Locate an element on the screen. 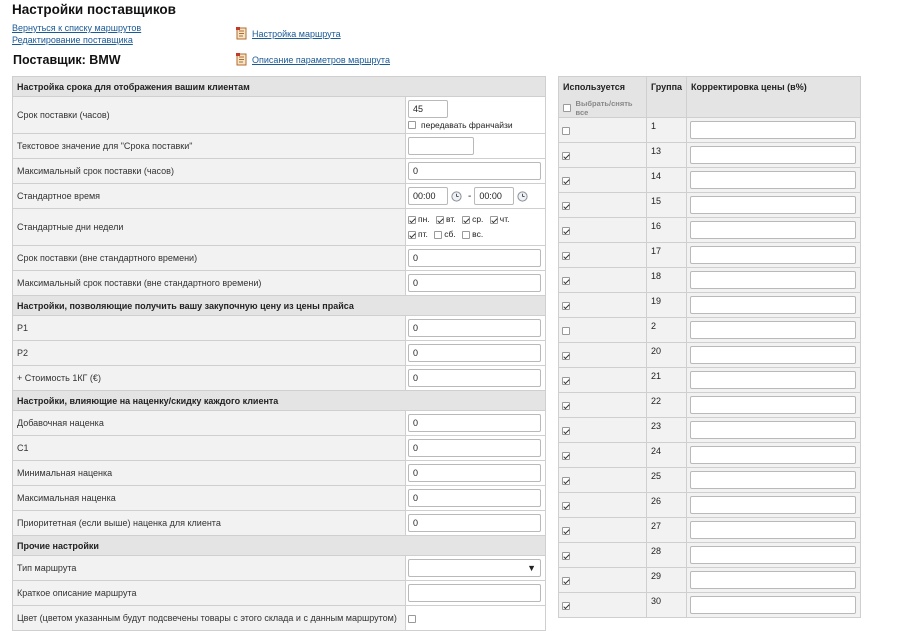 The image size is (910, 631). route-params-link: Описание параметров маршрута is located at coordinates (321, 60).